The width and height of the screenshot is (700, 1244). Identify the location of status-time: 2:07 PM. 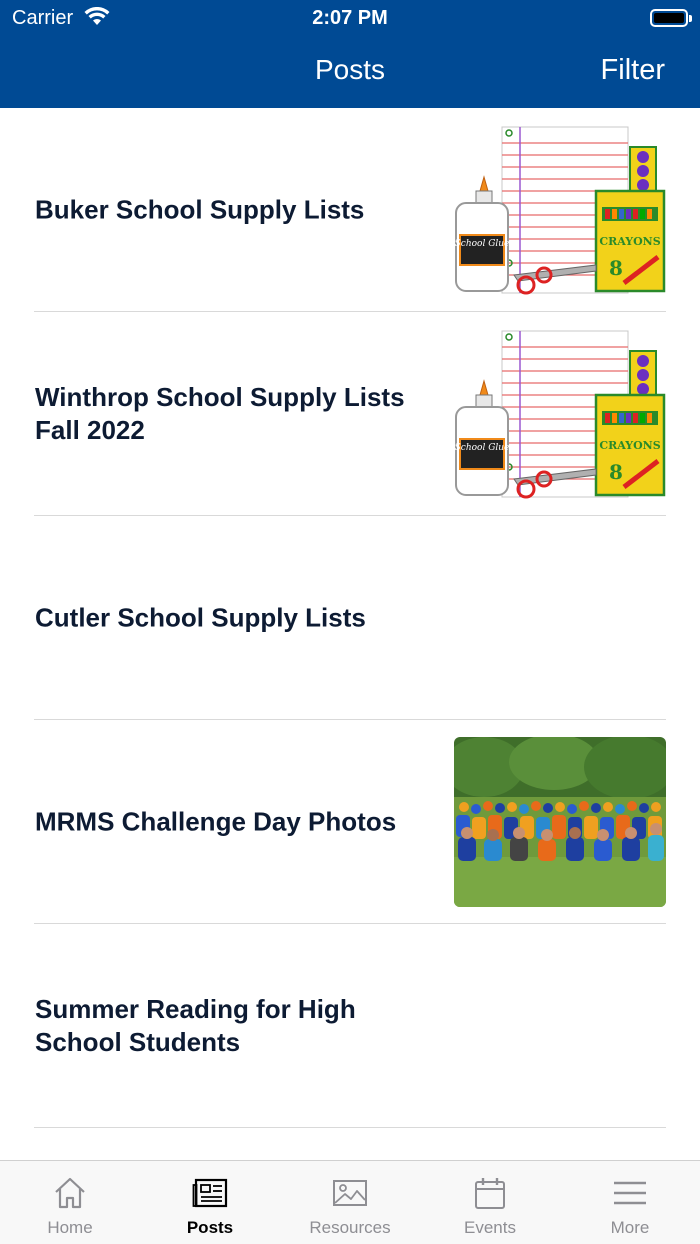
(350, 18).